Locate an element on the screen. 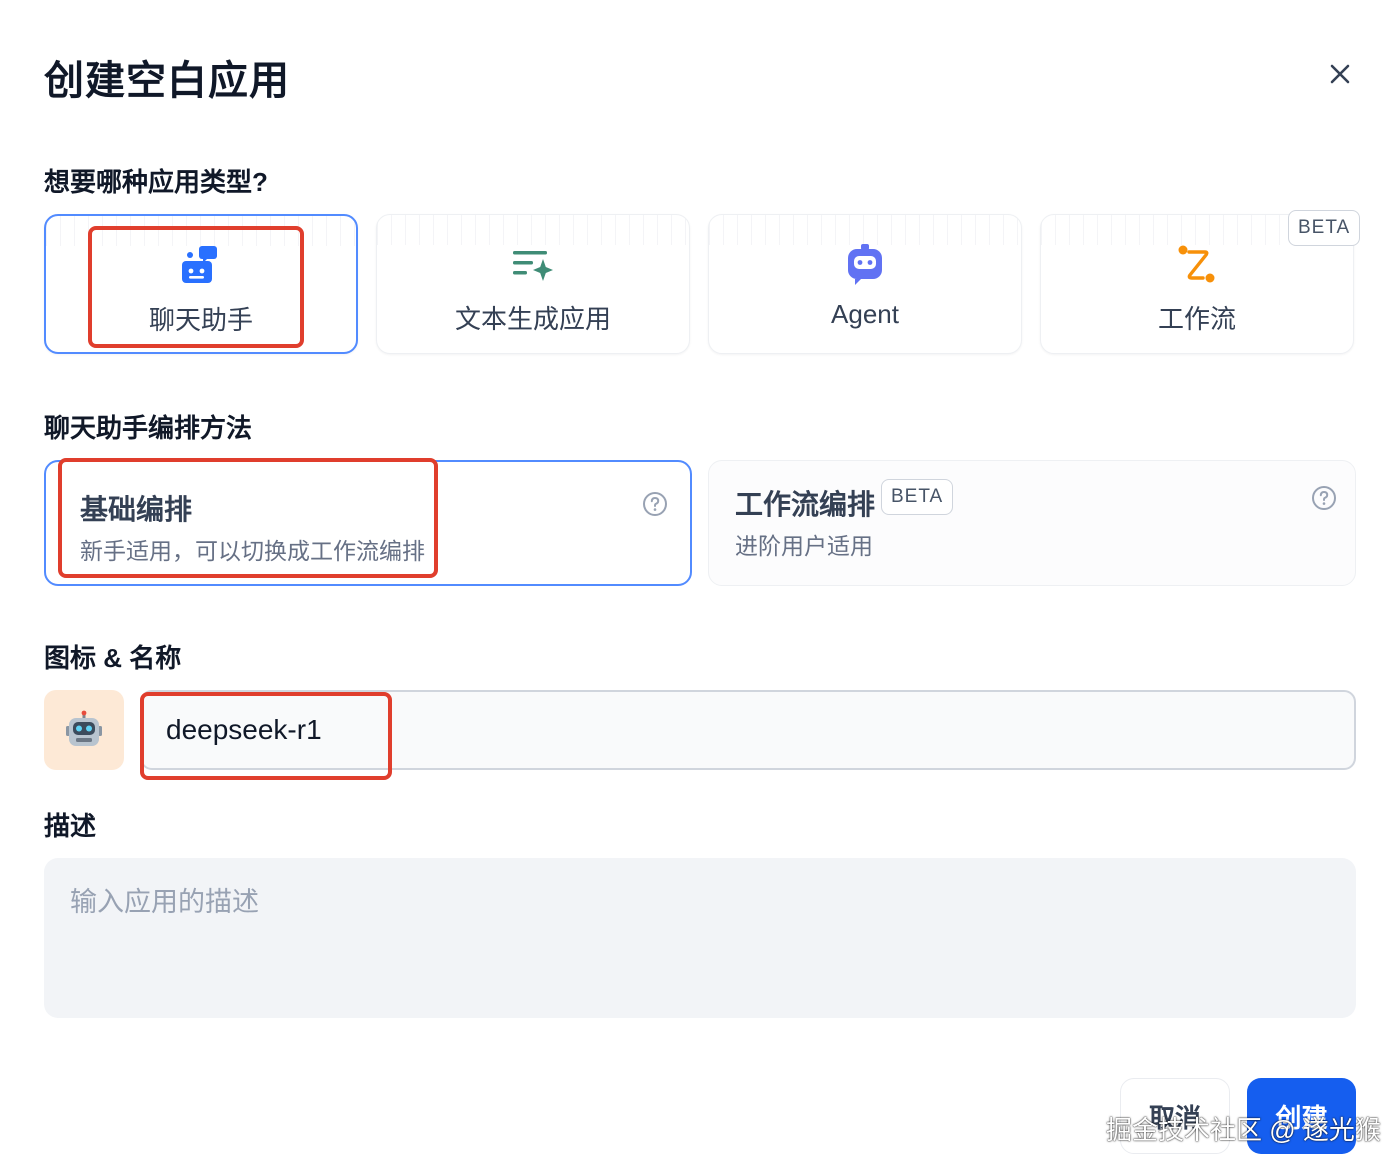 The image size is (1398, 1174). workflow-icon is located at coordinates (1196, 264).